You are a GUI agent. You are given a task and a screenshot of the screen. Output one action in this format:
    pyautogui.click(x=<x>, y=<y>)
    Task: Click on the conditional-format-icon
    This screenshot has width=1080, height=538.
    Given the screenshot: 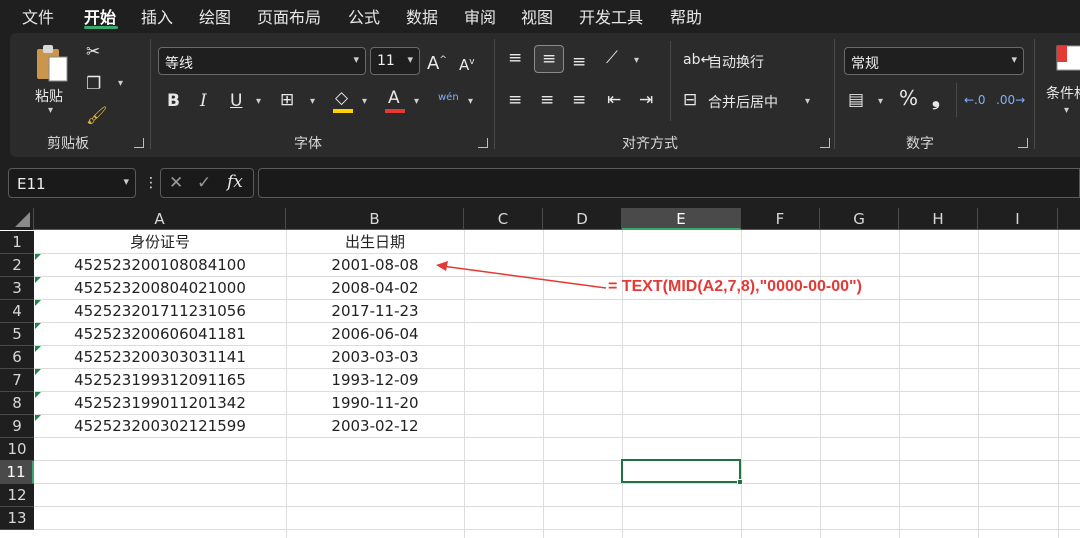 What is the action you would take?
    pyautogui.click(x=1068, y=58)
    